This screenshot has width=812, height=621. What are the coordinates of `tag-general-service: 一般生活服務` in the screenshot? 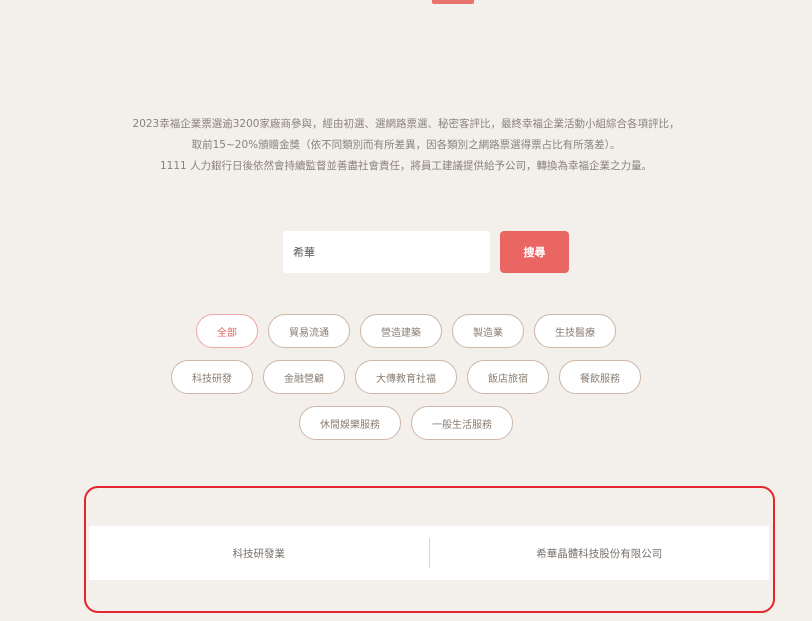 It's located at (462, 423).